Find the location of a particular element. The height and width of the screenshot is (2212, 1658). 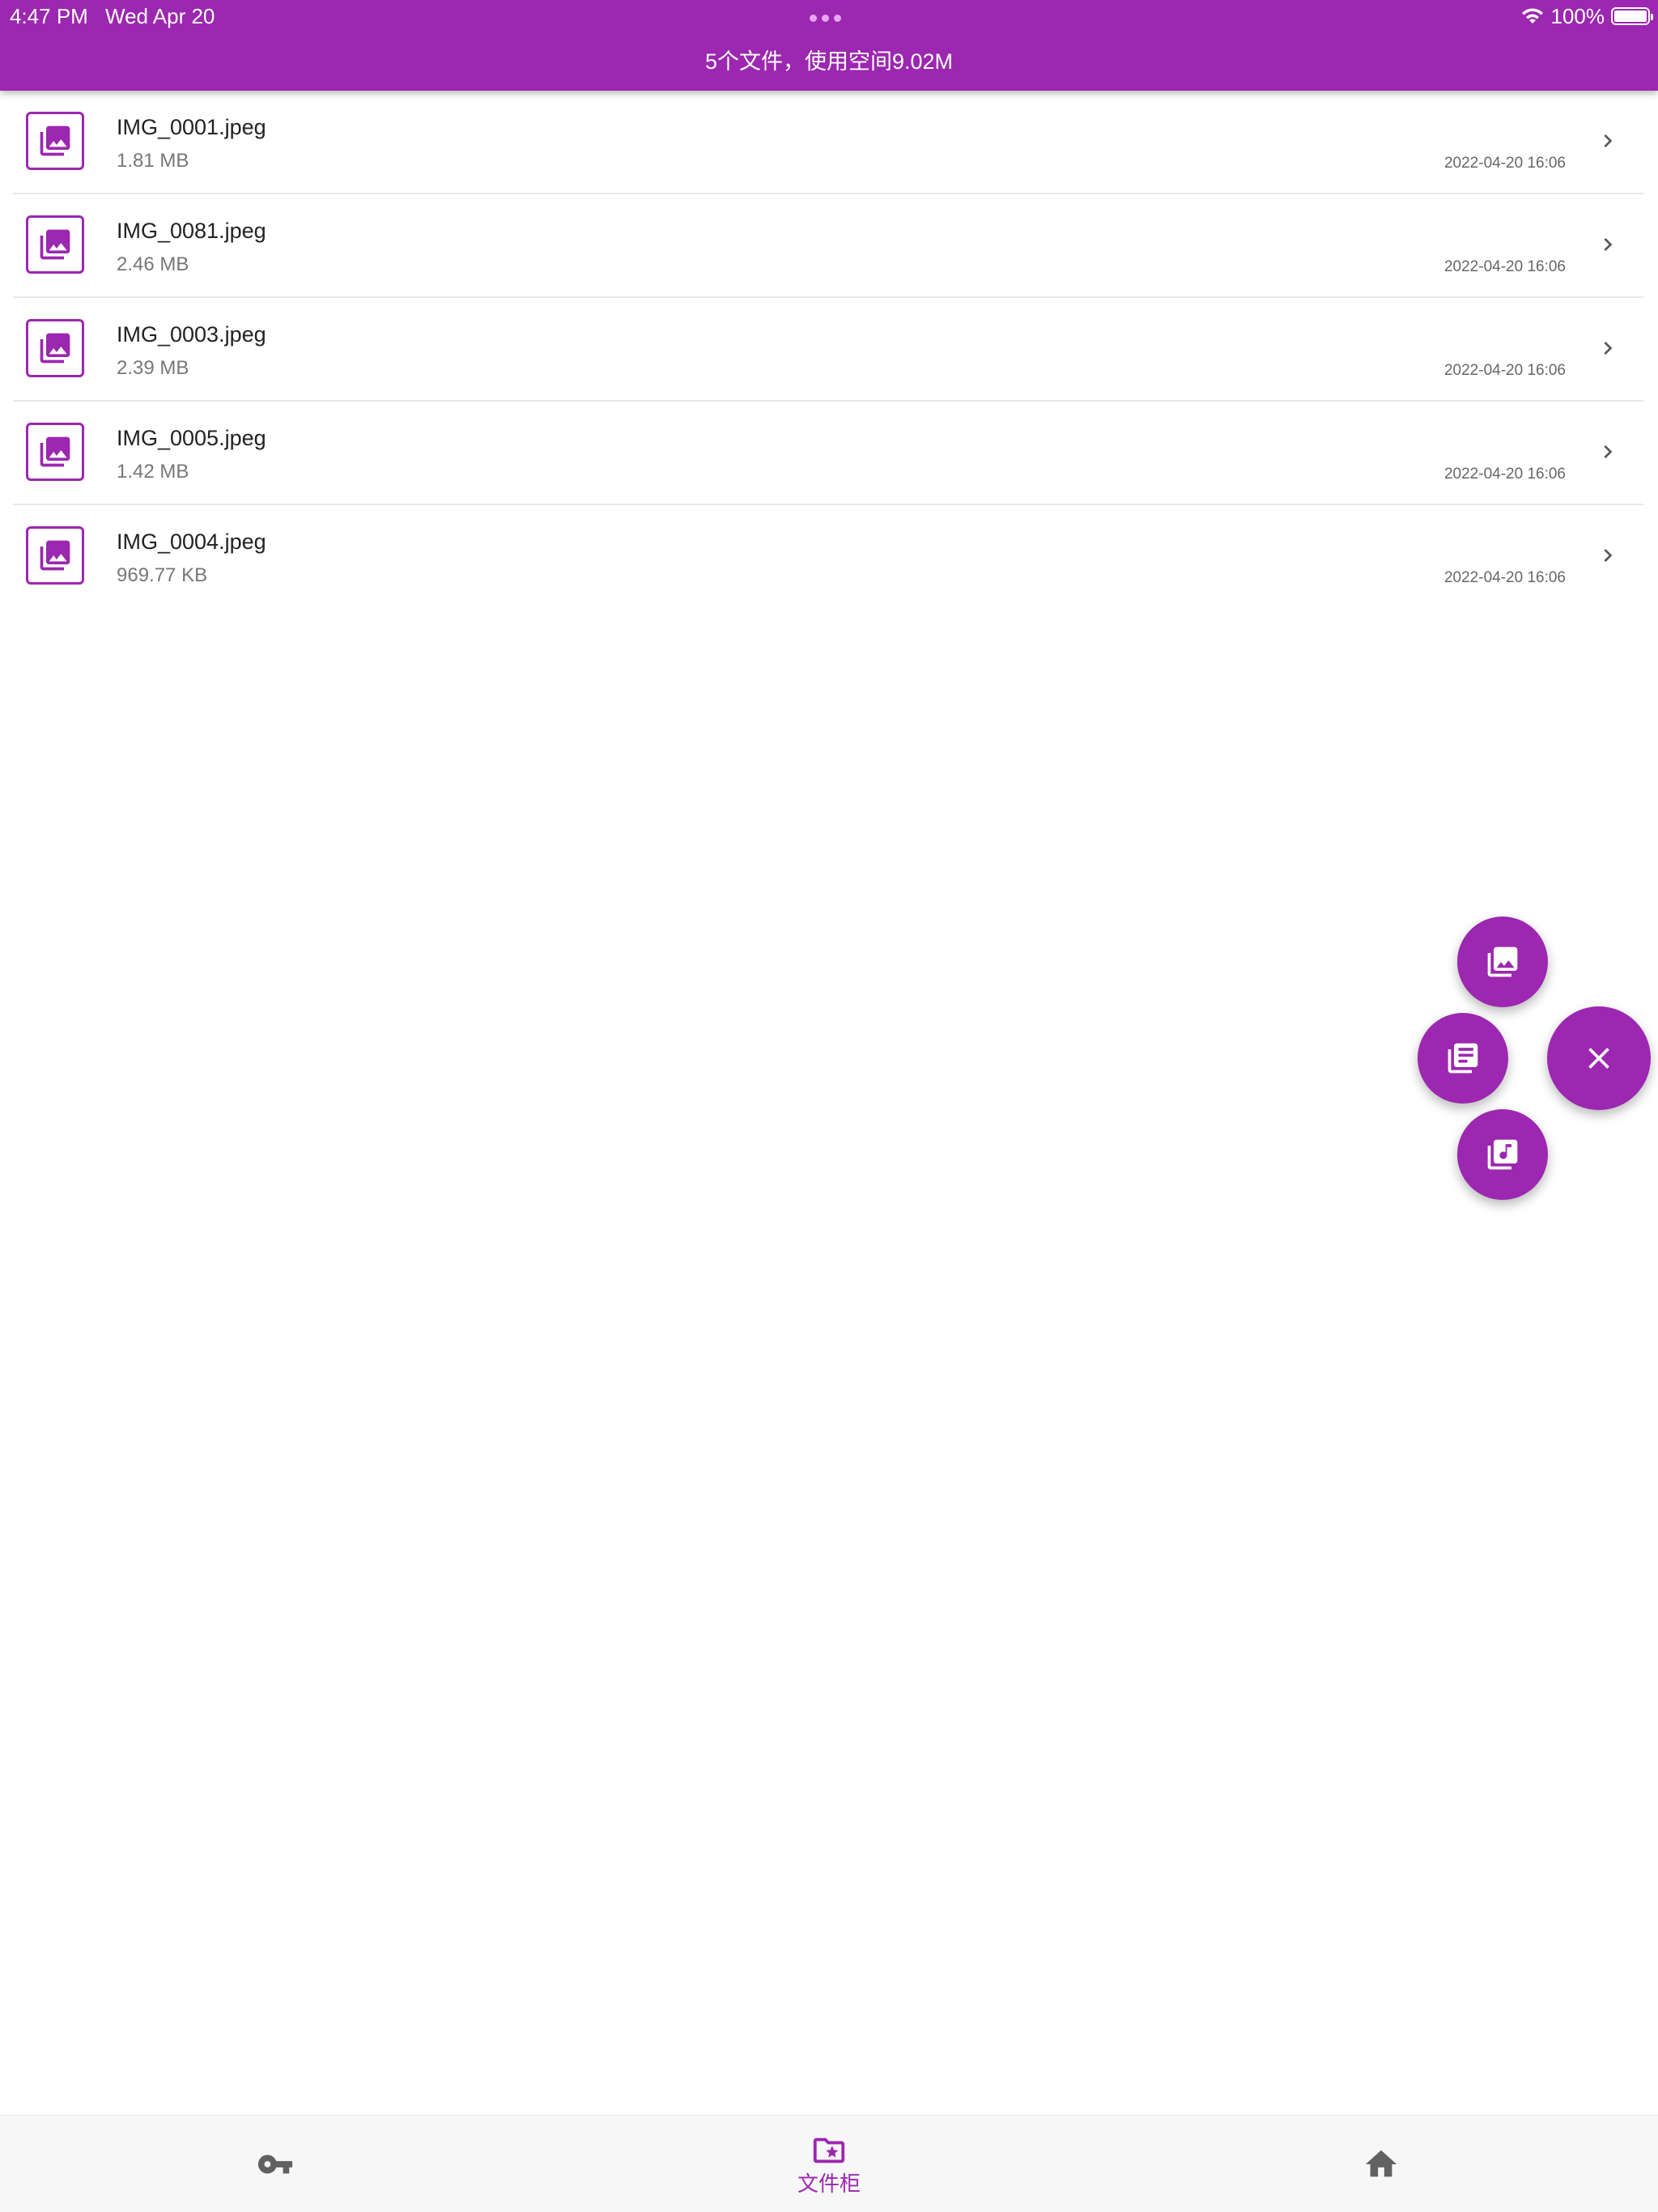

file-name: IMG_0004.jpeg is located at coordinates (191, 542).